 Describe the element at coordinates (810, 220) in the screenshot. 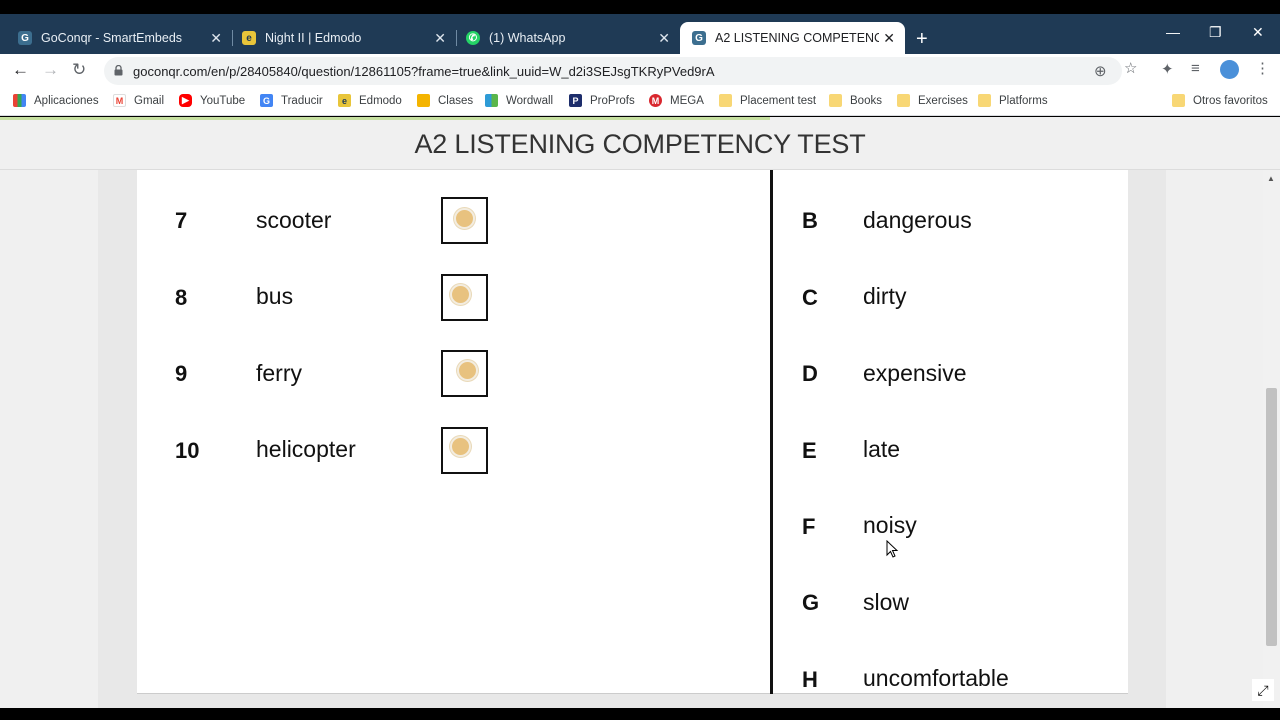

I see `option-letter: B` at that location.